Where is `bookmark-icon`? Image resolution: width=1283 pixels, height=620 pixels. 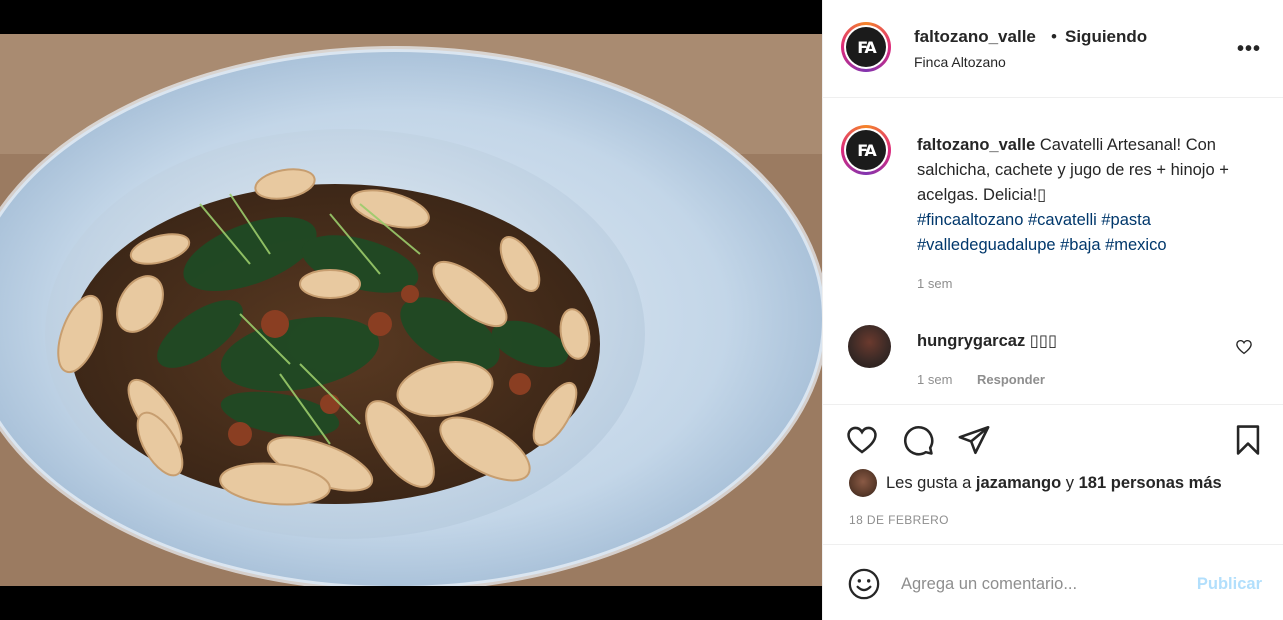 bookmark-icon is located at coordinates (1248, 440).